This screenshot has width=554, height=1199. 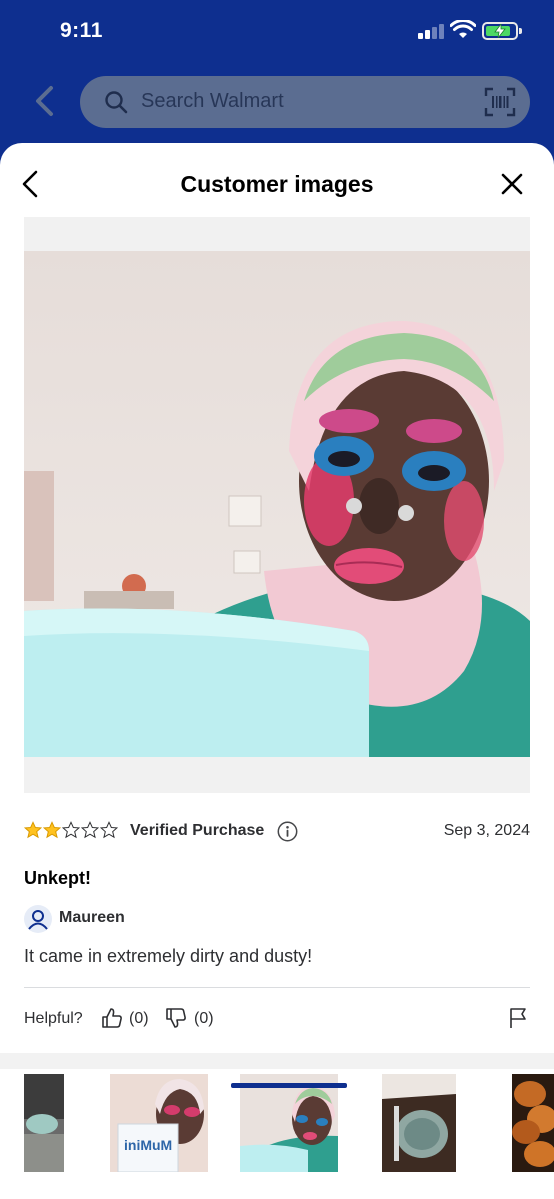 I want to click on search-bar: Search Walmart, so click(x=305, y=102).